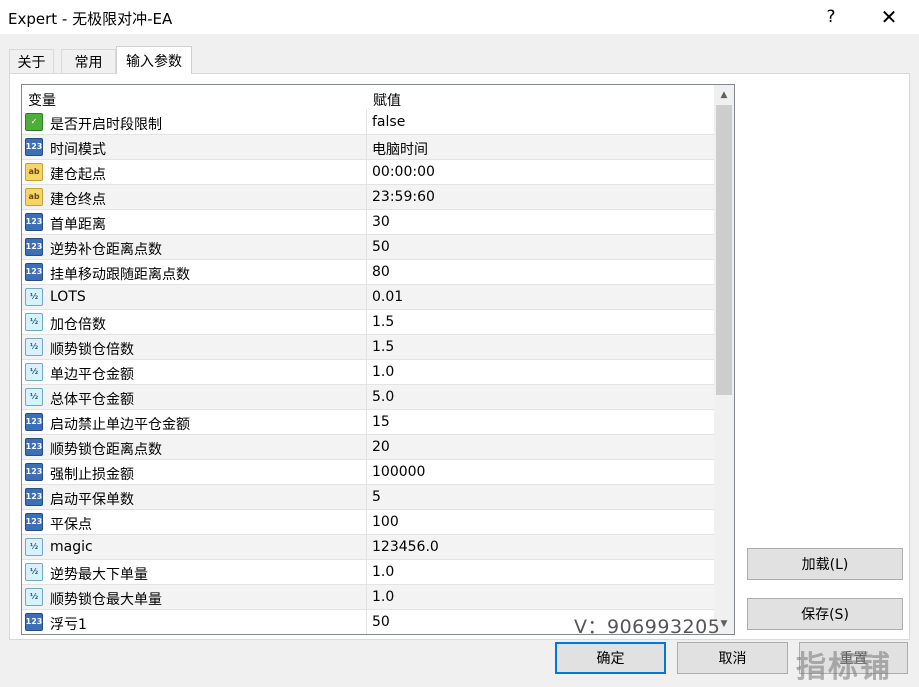 Image resolution: width=919 pixels, height=687 pixels. Describe the element at coordinates (889, 17) in the screenshot. I see `close-button: ✕` at that location.